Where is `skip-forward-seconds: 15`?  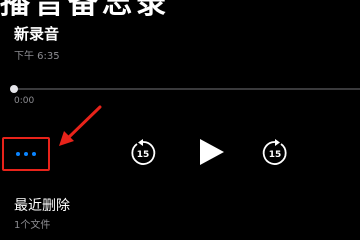 skip-forward-seconds: 15 is located at coordinates (275, 155).